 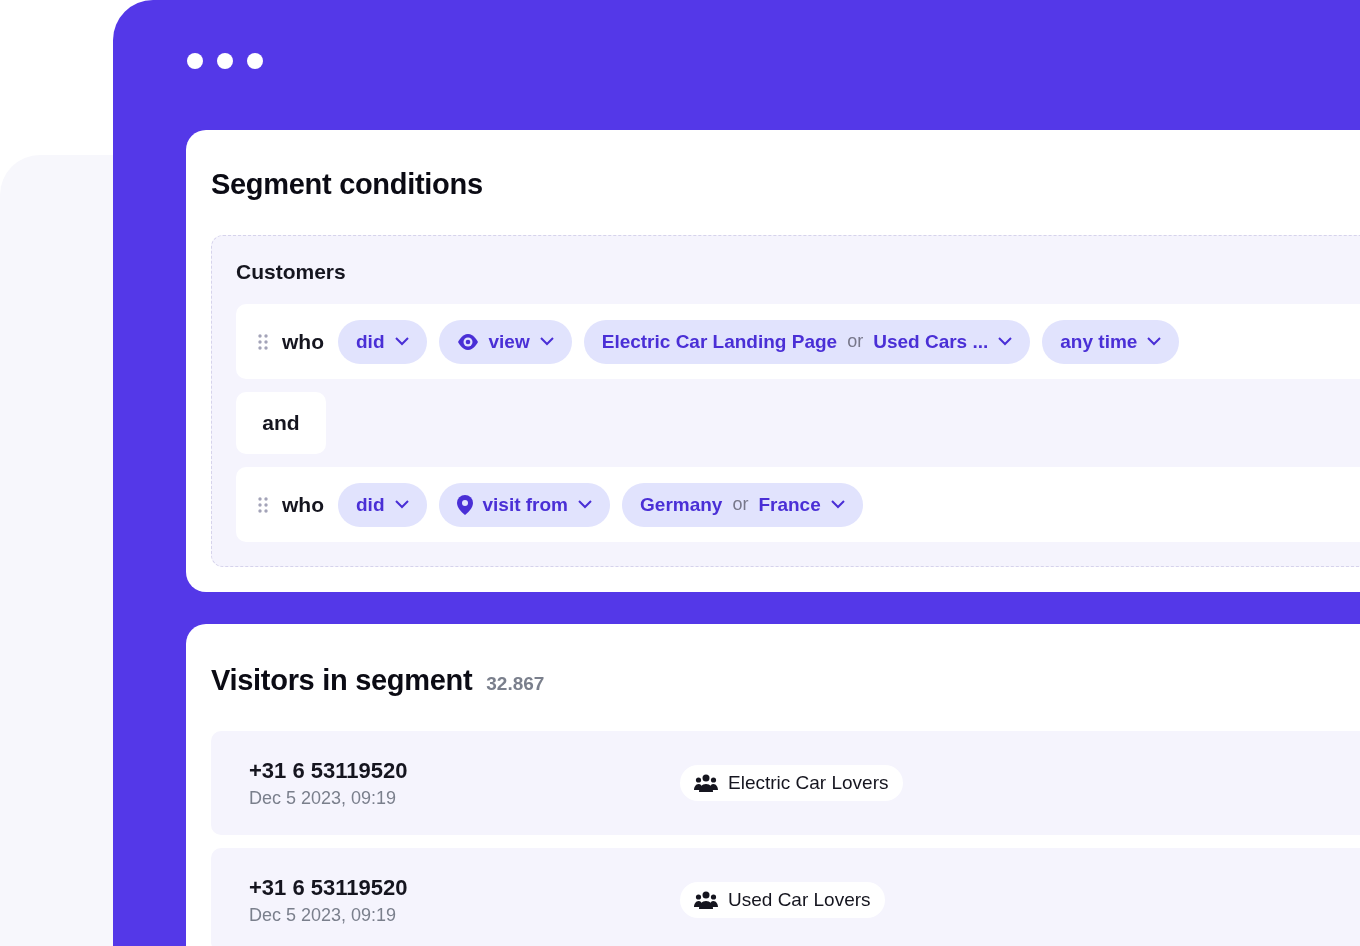 What do you see at coordinates (505, 341) in the screenshot?
I see `dropdown-chip: view` at bounding box center [505, 341].